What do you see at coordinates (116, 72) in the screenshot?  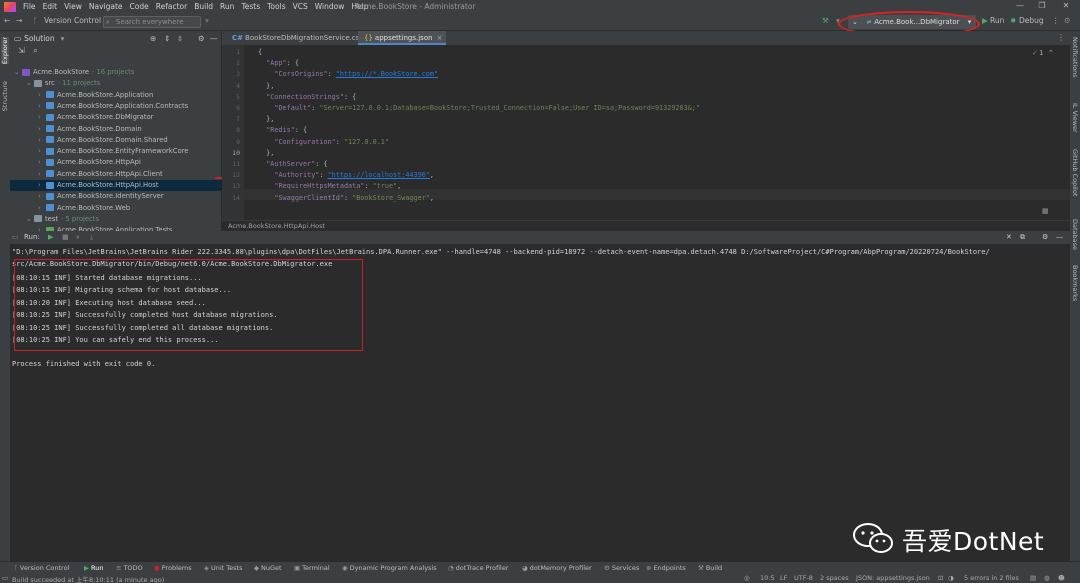 I see `tree-item: ⌄ Acme.BookStore · 16 projects` at bounding box center [116, 72].